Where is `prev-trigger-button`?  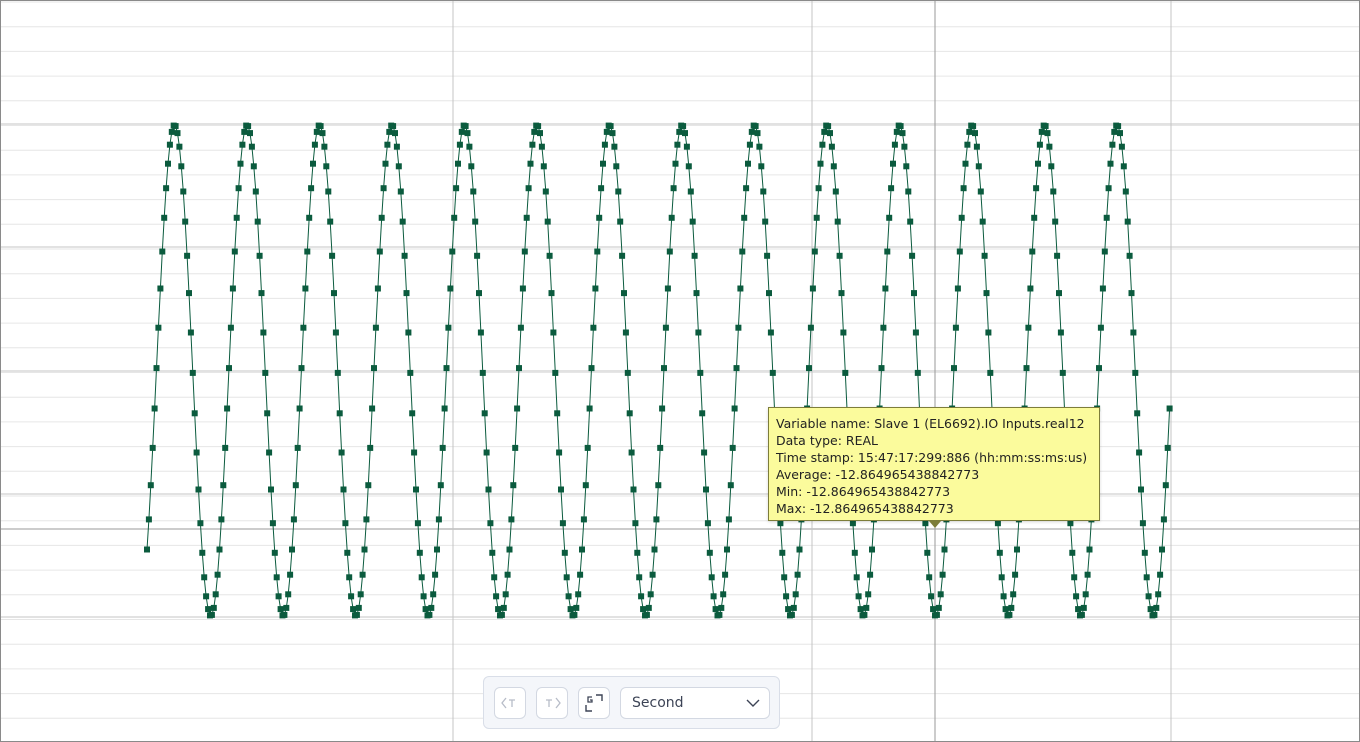
prev-trigger-button is located at coordinates (510, 703).